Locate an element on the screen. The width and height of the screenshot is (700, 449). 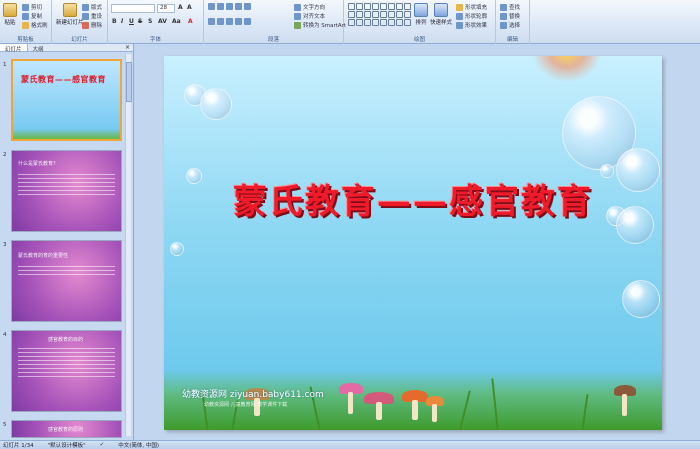
align-buttons is located at coordinates (229, 21).